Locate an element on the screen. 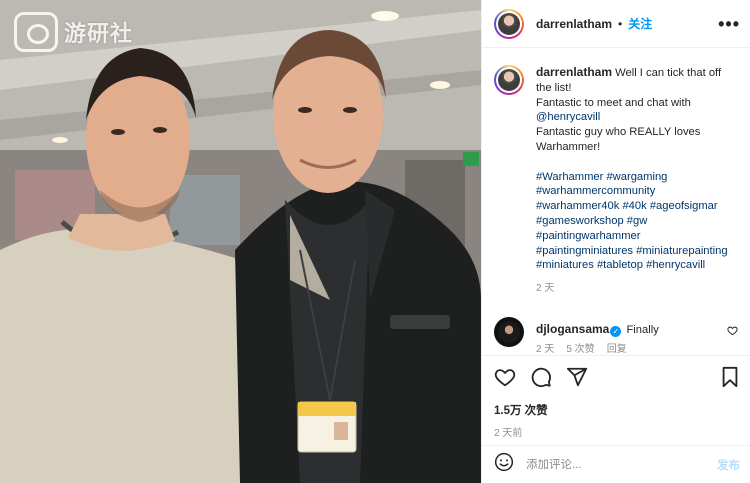  caption-avatar is located at coordinates (509, 80).